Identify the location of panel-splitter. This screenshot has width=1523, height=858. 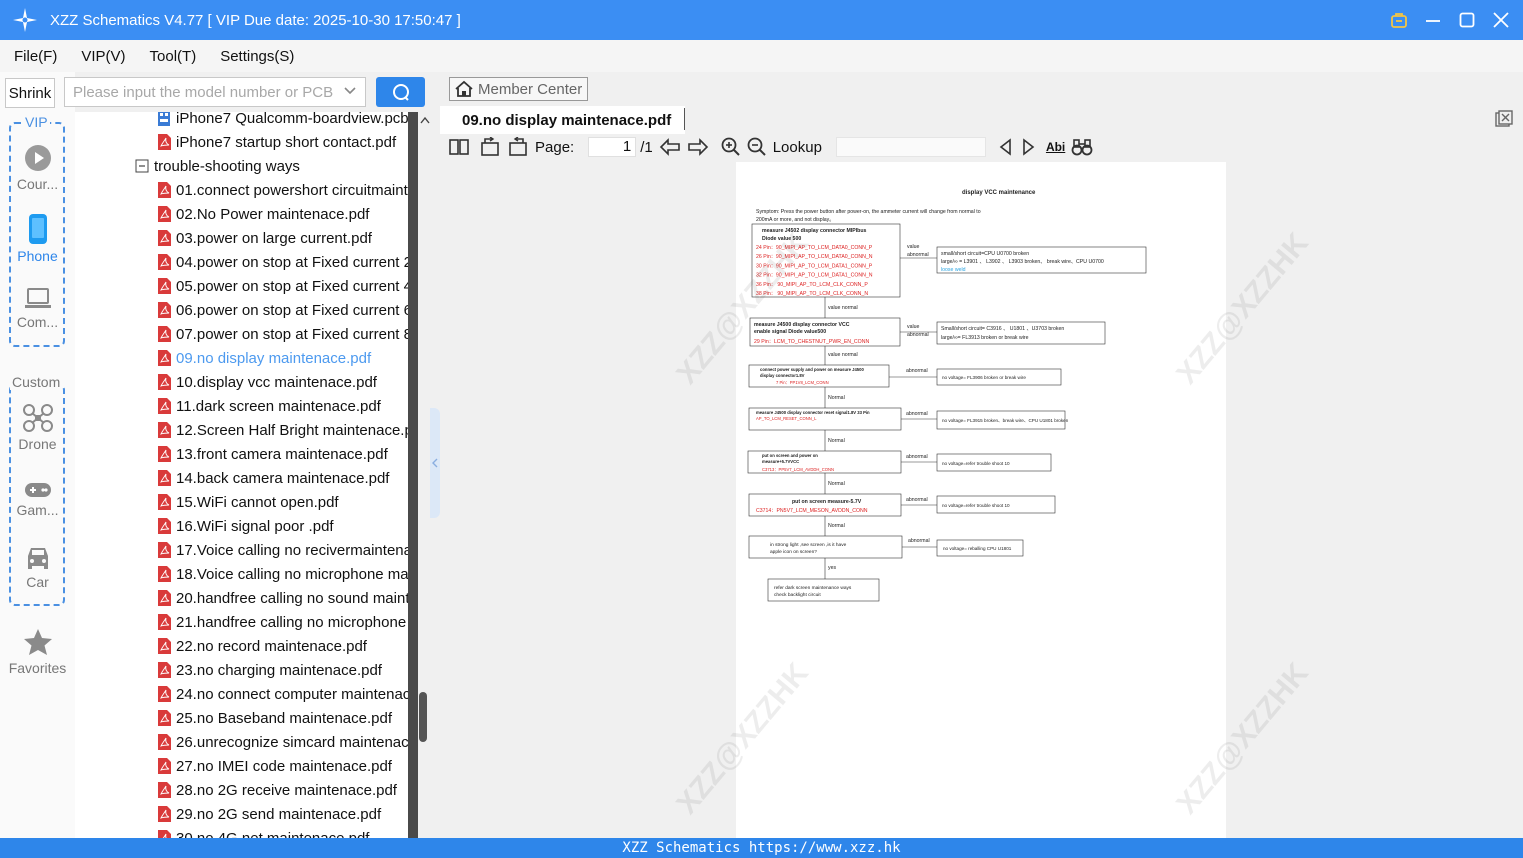
(435, 463).